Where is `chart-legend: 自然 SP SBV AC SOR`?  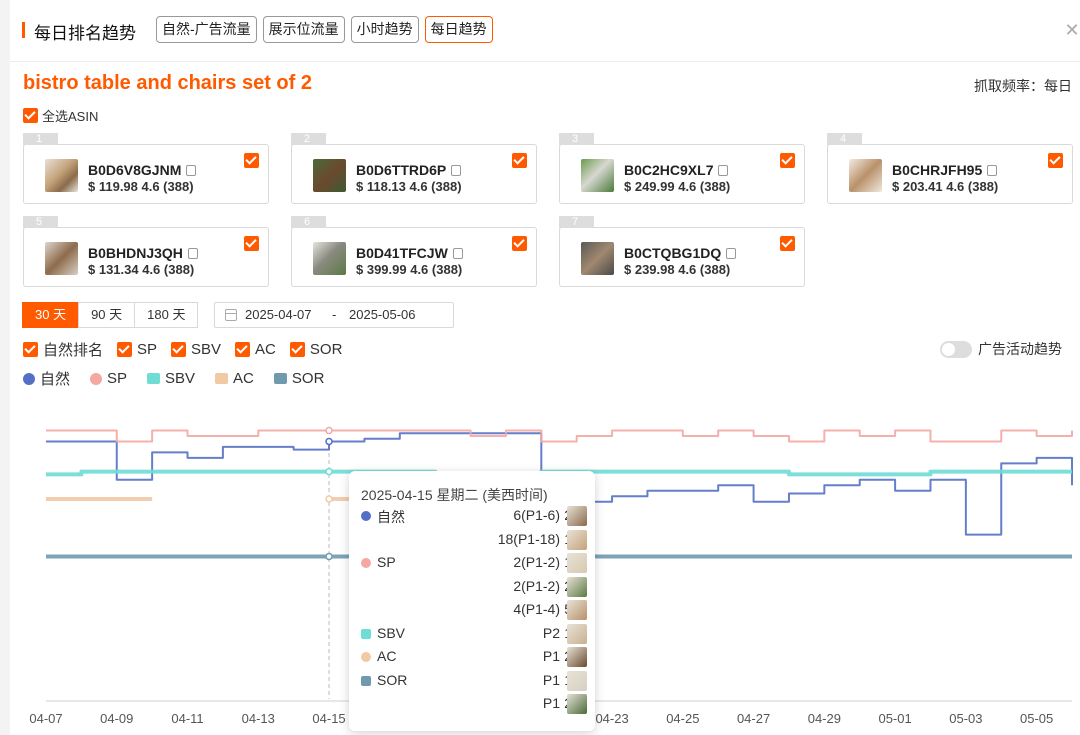 chart-legend: 自然 SP SBV AC SOR is located at coordinates (173, 378).